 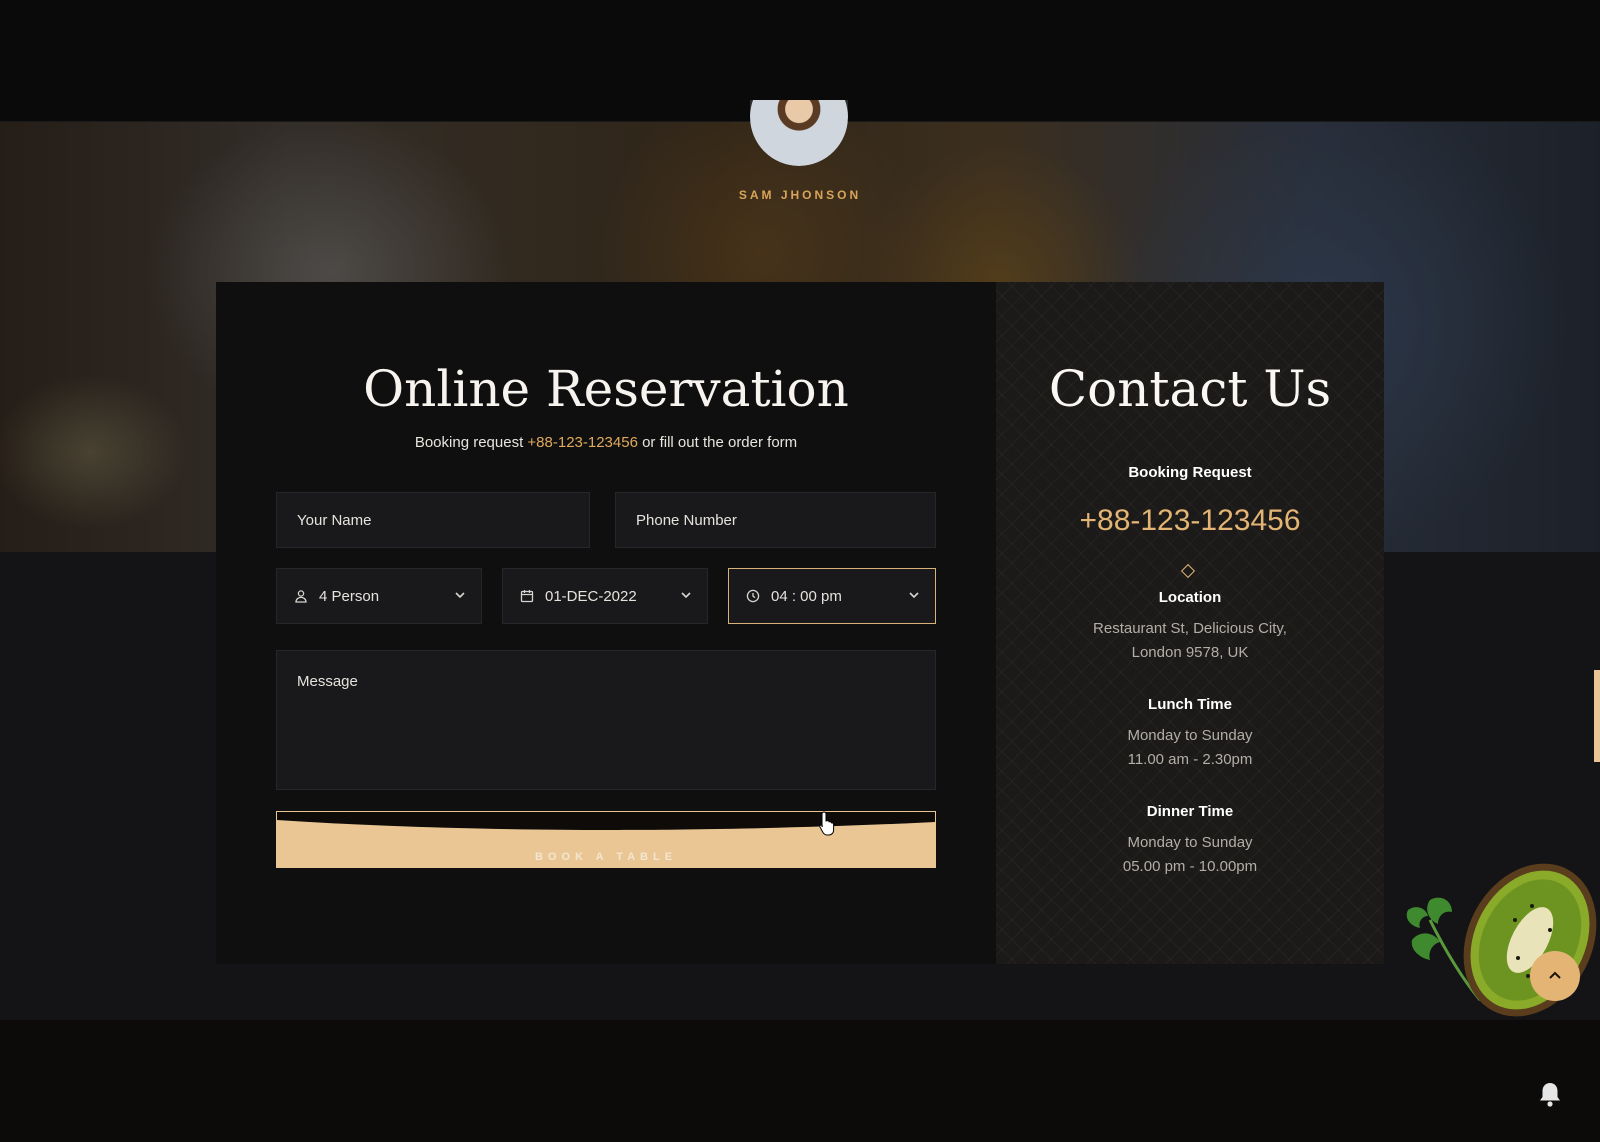 What do you see at coordinates (1188, 571) in the screenshot?
I see `diamond-icon` at bounding box center [1188, 571].